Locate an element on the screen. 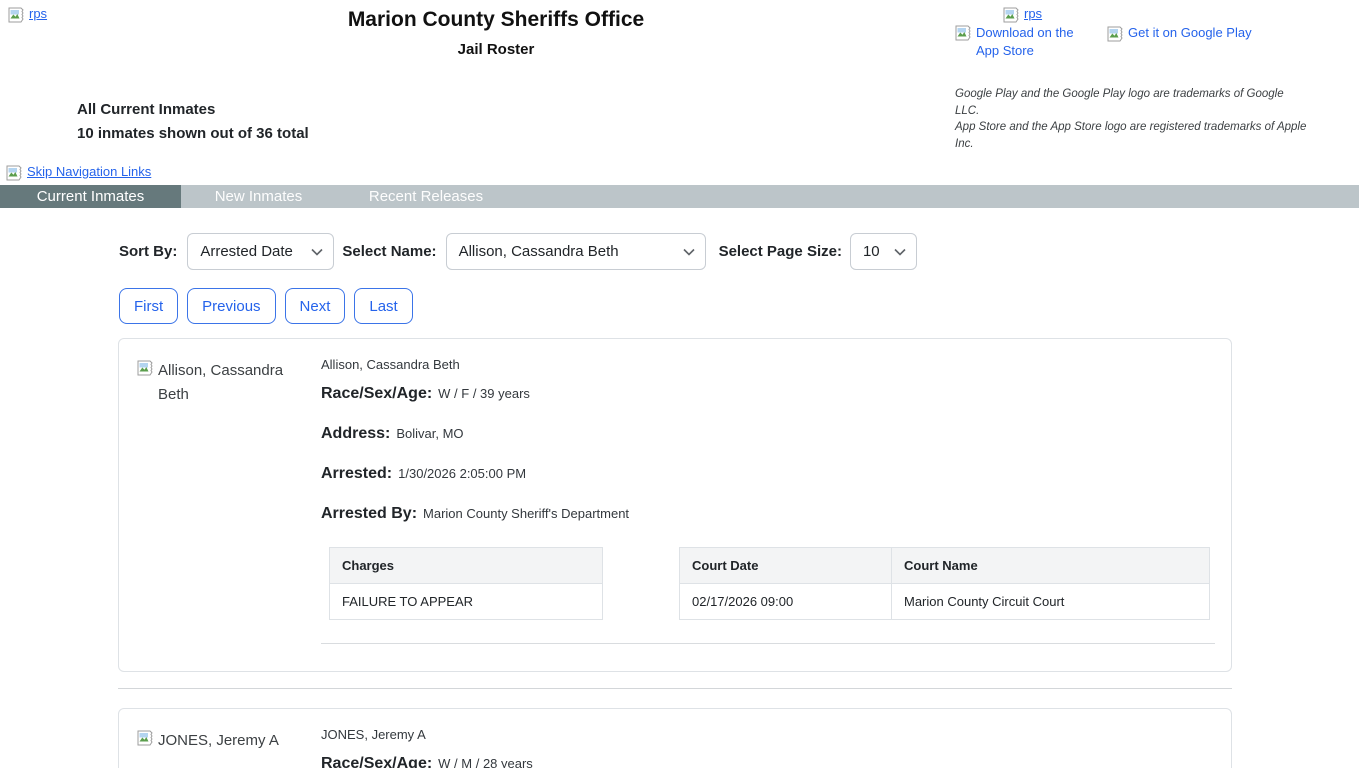  tab-current-inmates: Current Inmates is located at coordinates (90, 196).